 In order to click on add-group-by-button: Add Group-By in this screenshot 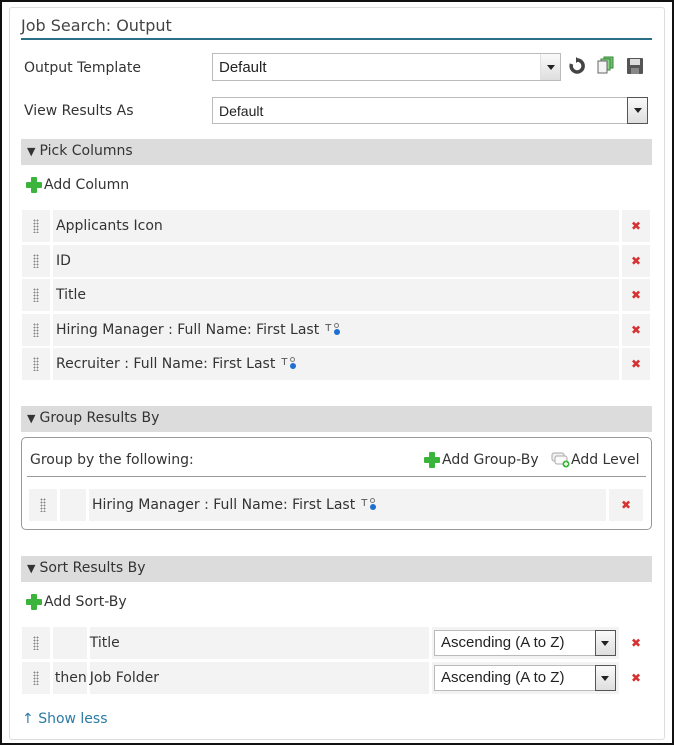, I will do `click(481, 460)`.